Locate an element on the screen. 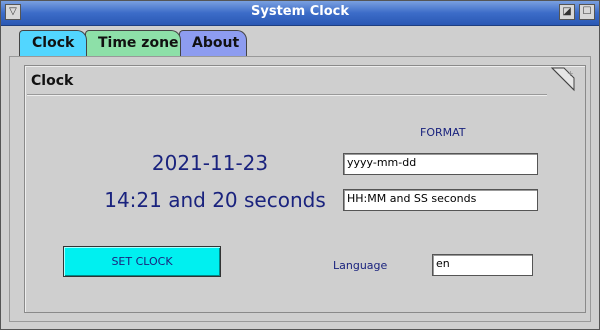 This screenshot has height=330, width=600. window-title: System Clock is located at coordinates (300, 11).